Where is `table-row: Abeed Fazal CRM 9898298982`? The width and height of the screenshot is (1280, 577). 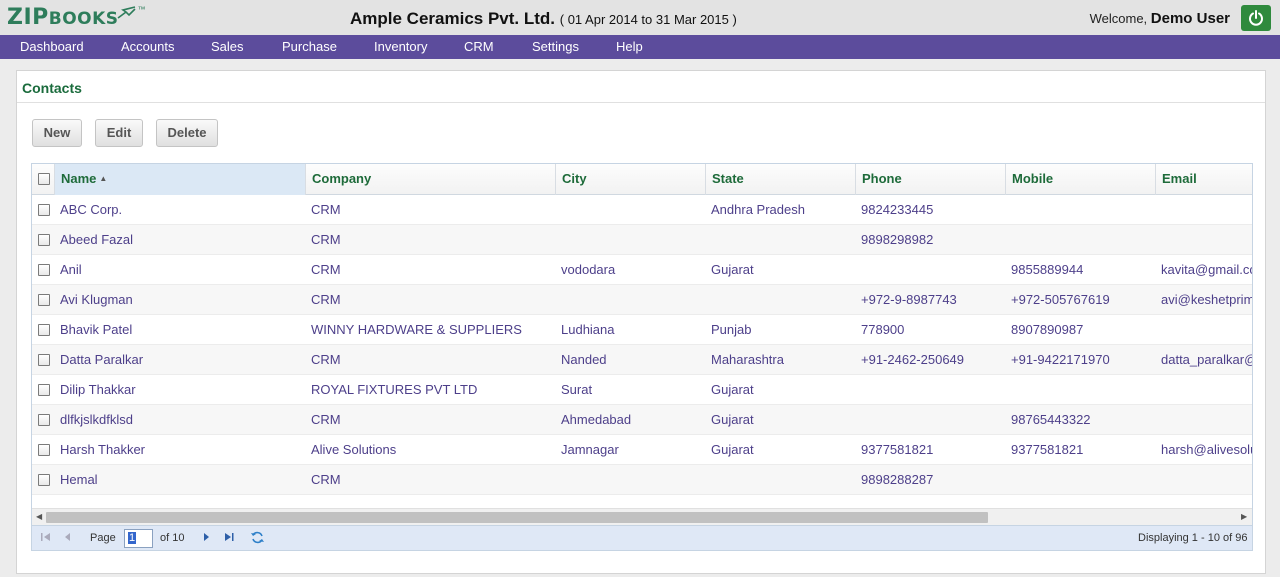 table-row: Abeed Fazal CRM 9898298982 is located at coordinates (642, 240).